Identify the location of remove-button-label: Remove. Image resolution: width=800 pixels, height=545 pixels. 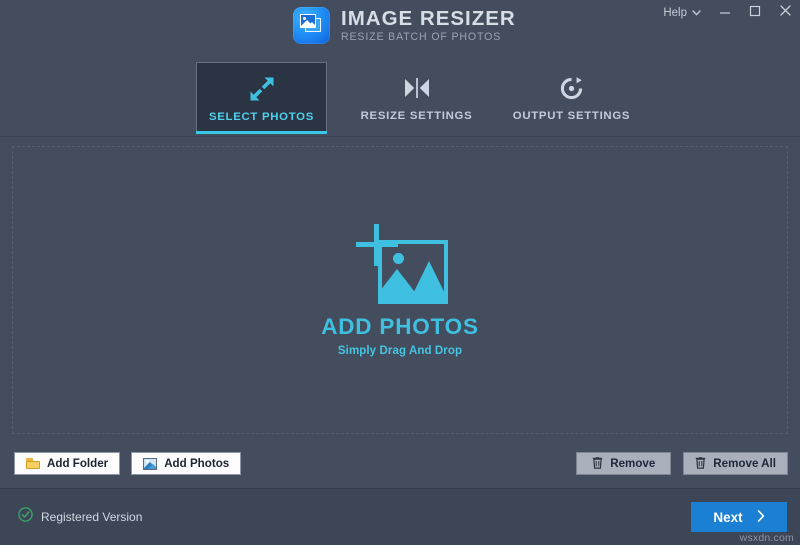
(633, 463).